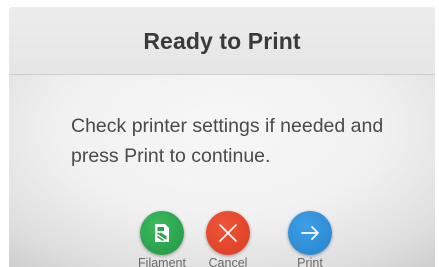  I want to click on message-line-2: press Print to continue., so click(171, 156).